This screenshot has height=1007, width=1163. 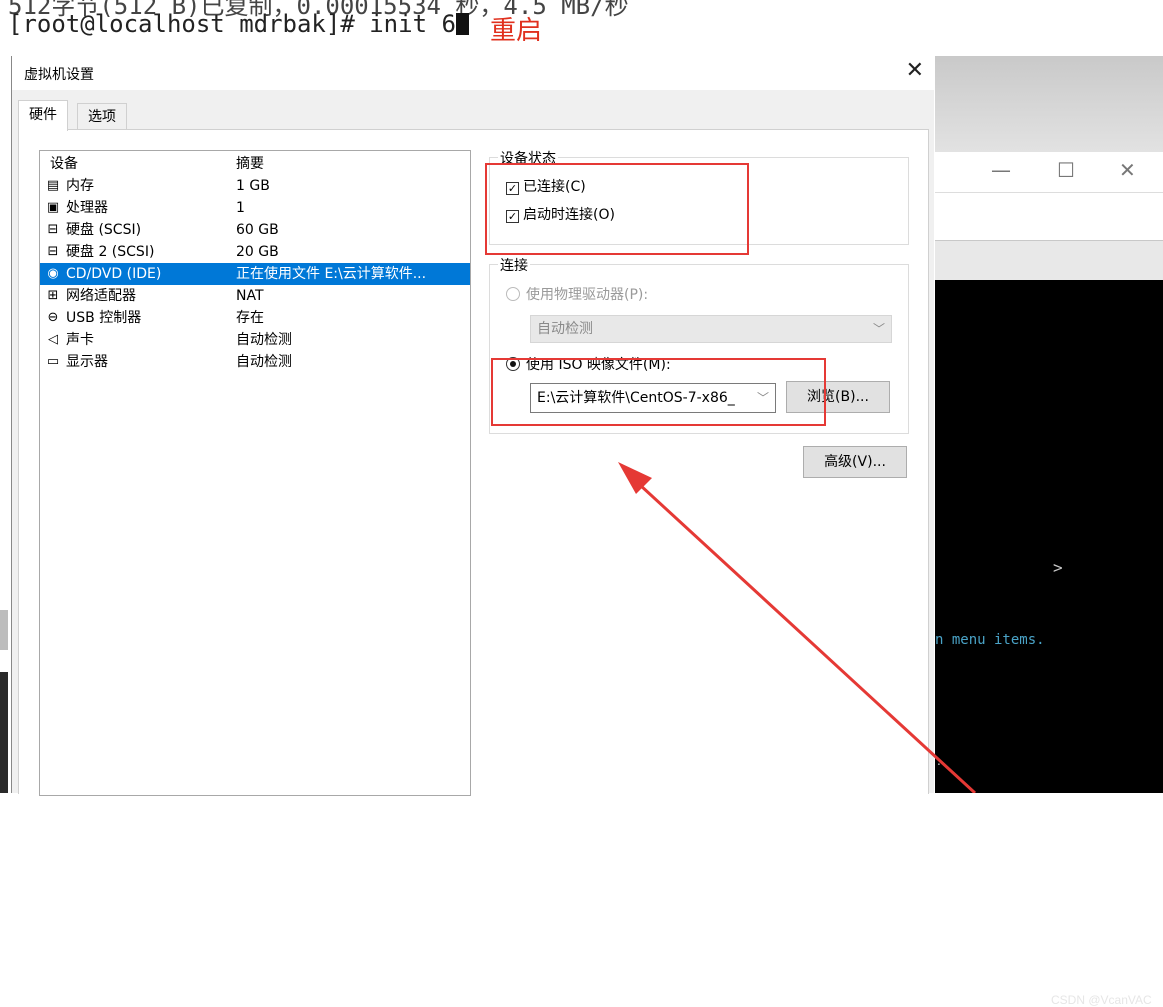 I want to click on network-icon: ⊞, so click(x=53, y=295).